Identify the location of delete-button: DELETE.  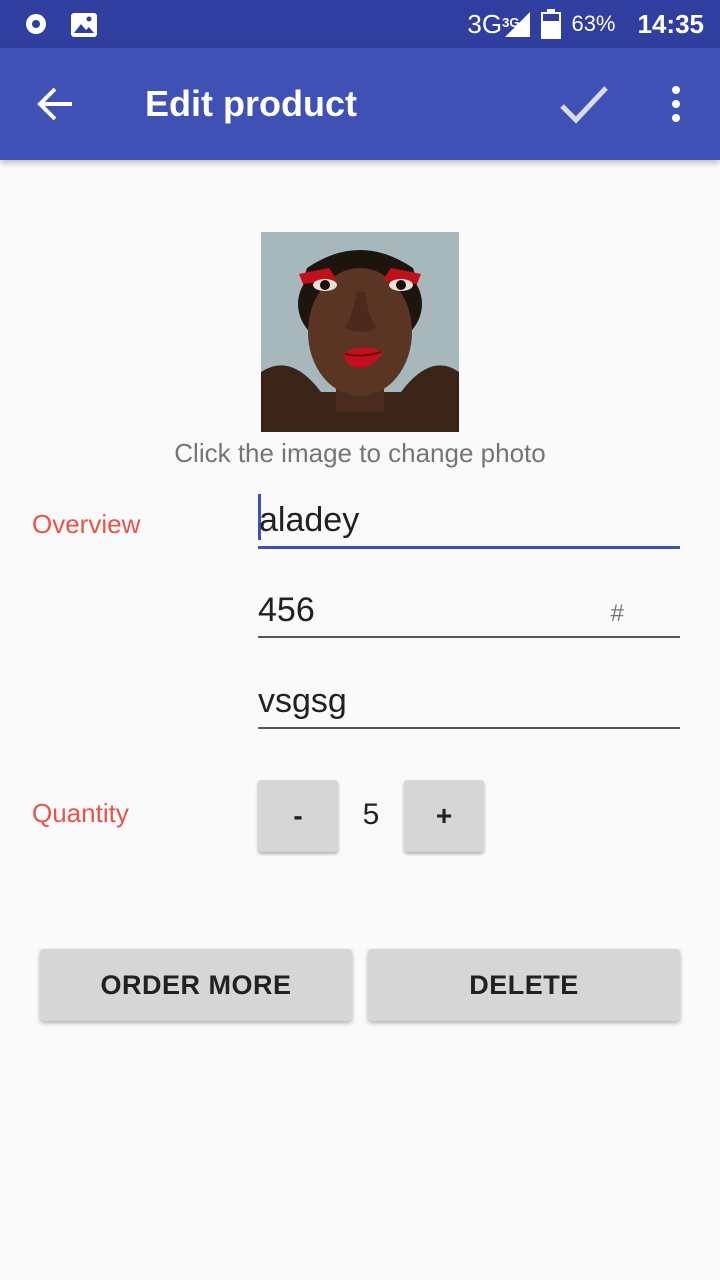
(524, 985).